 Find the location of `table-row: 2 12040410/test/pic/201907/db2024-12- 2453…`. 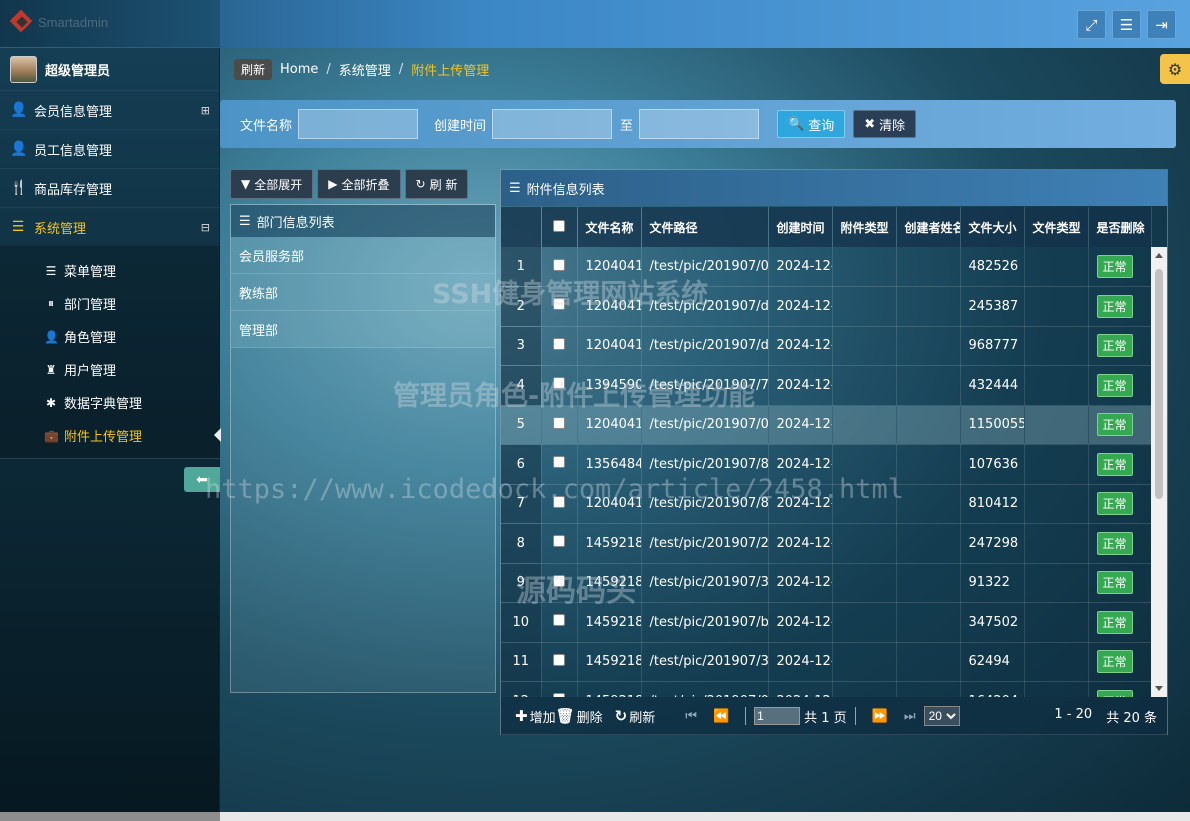

table-row: 2 12040410/test/pic/201907/db2024-12- 2453… is located at coordinates (826, 306).